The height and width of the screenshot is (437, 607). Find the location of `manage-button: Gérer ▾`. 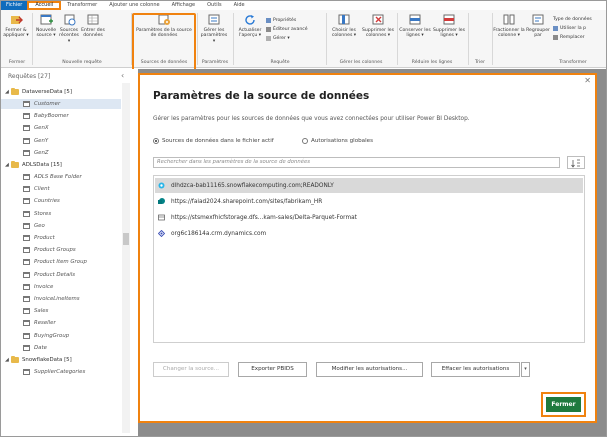

manage-button: Gérer ▾ is located at coordinates (278, 38).